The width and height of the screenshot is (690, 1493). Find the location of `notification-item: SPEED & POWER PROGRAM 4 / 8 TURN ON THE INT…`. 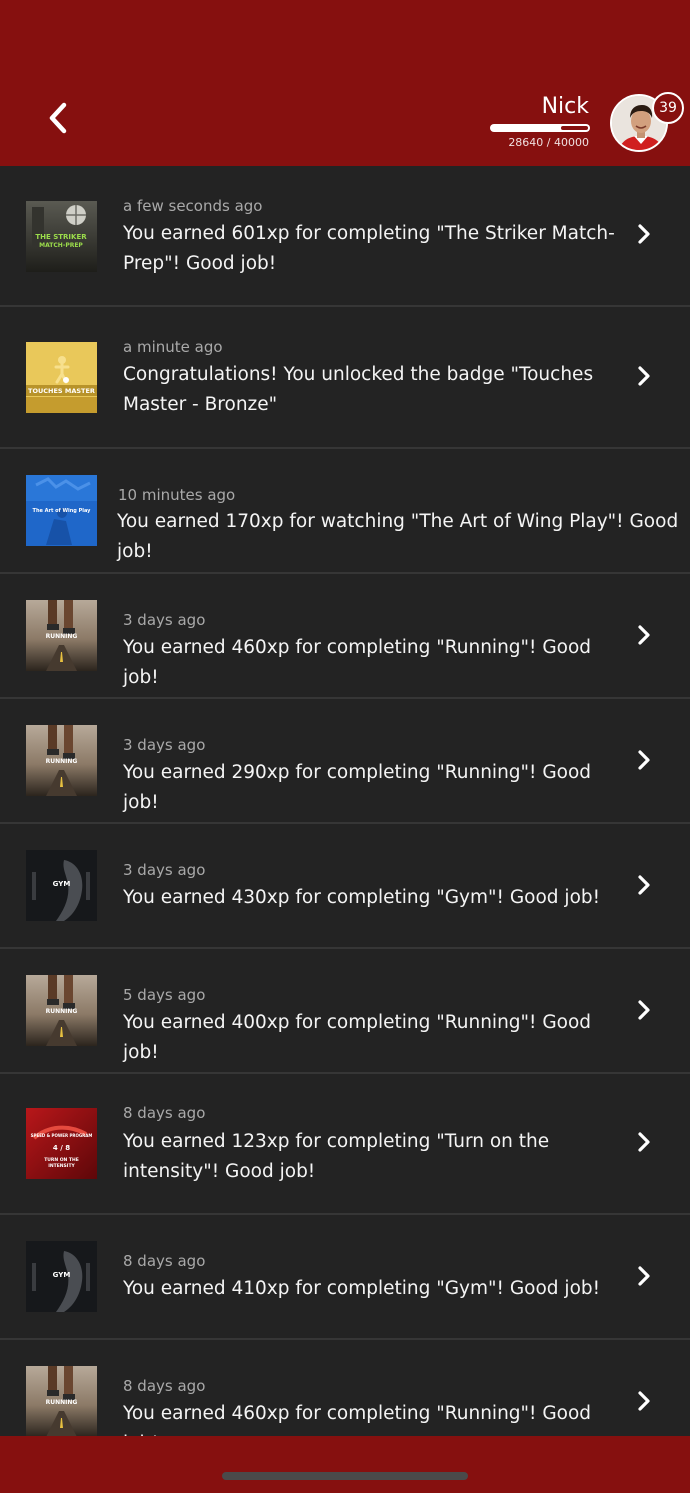

notification-item: SPEED & POWER PROGRAM 4 / 8 TURN ON THE INT… is located at coordinates (345, 1144).